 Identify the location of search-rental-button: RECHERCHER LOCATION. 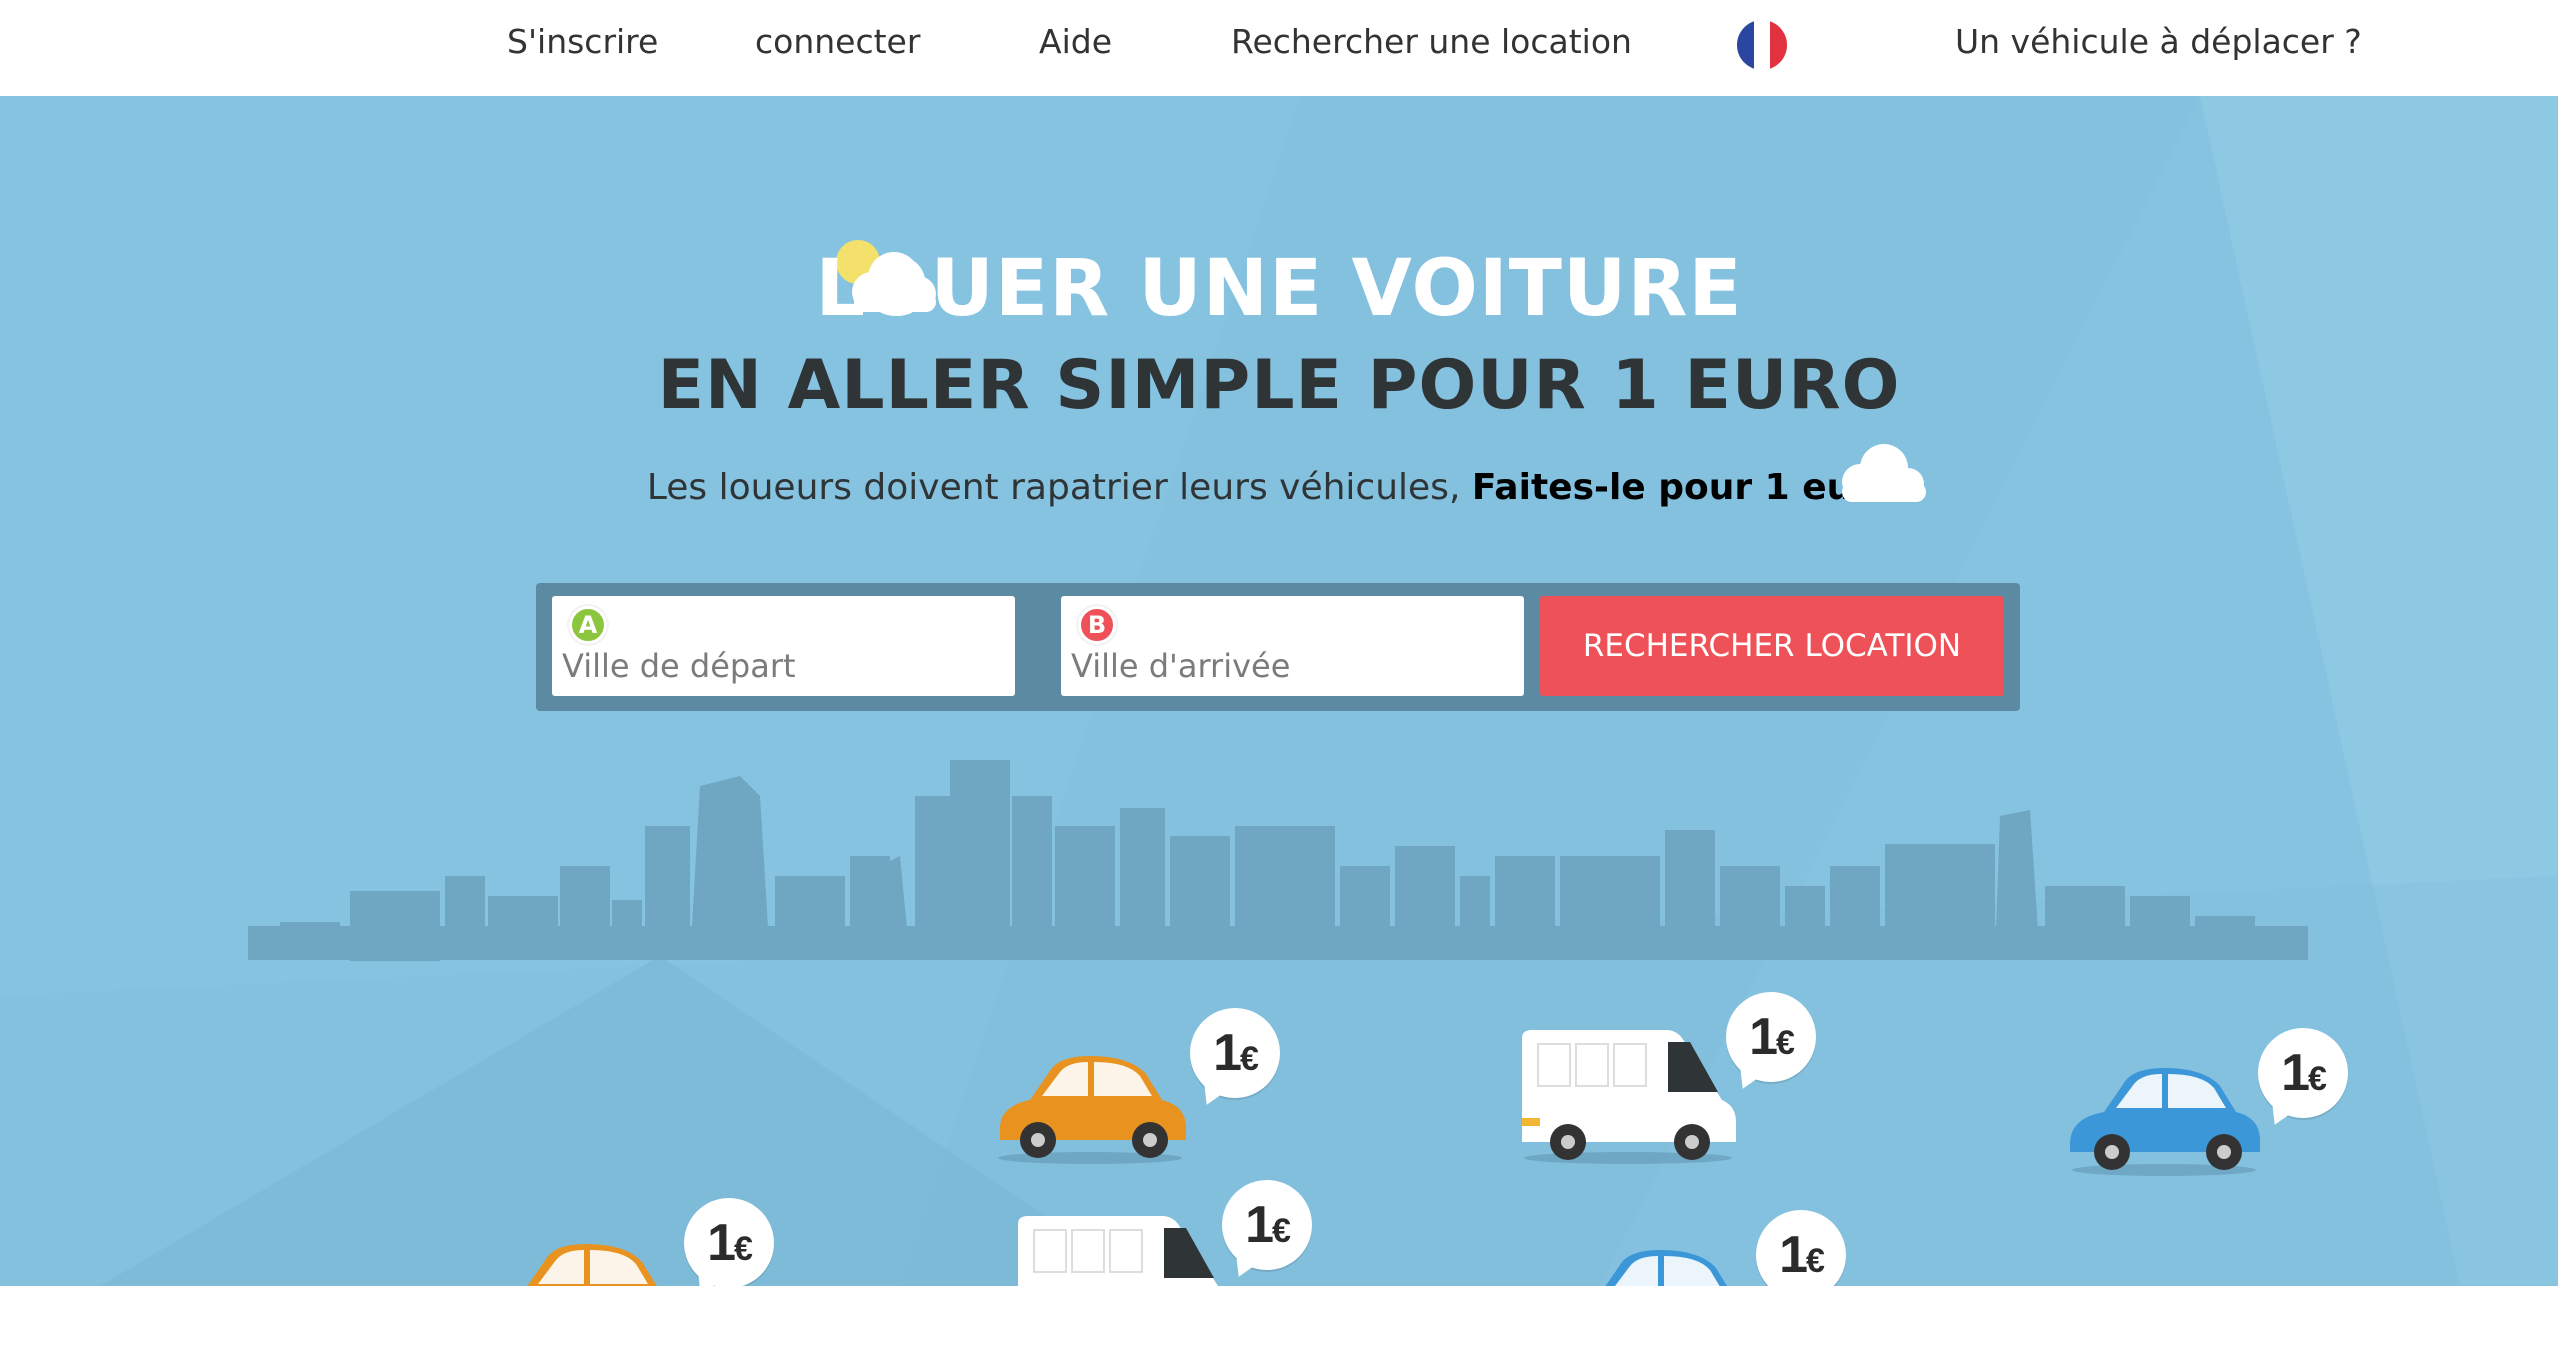
(1772, 646).